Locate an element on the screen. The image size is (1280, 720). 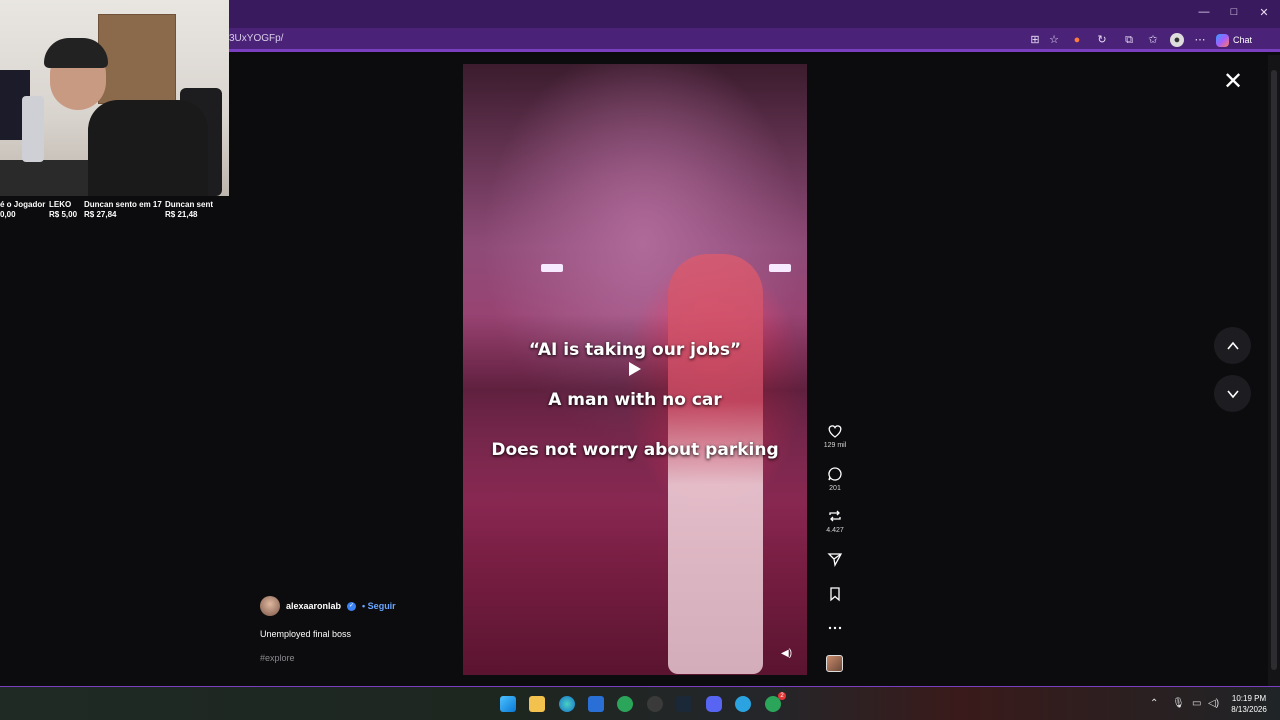
speaker-icon: ◁) is located at coordinates (1213, 703).